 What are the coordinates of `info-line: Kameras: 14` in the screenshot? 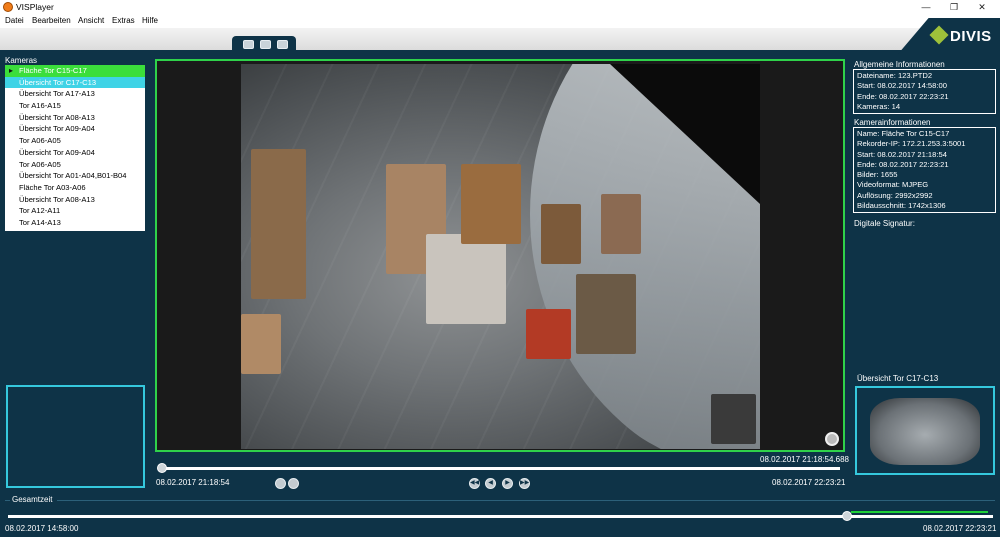 It's located at (879, 106).